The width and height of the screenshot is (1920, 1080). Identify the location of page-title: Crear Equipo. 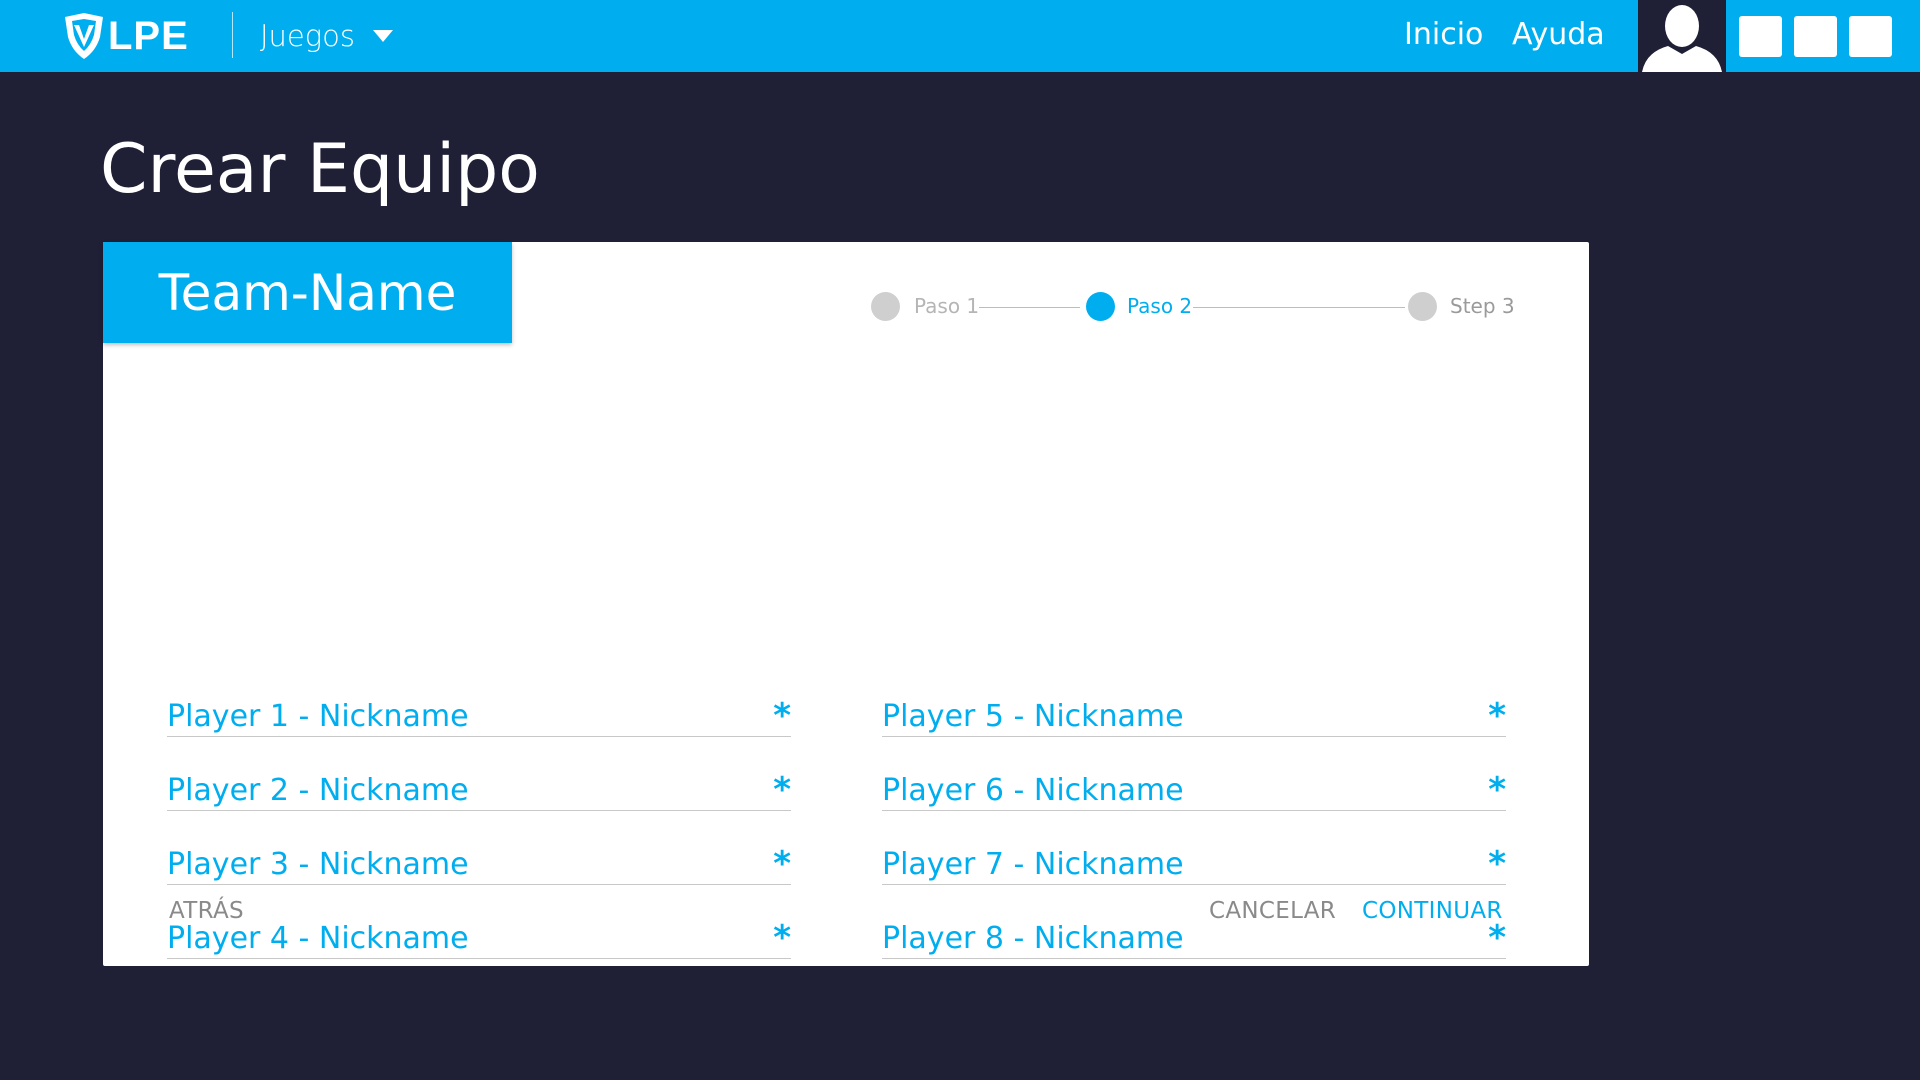
(320, 169).